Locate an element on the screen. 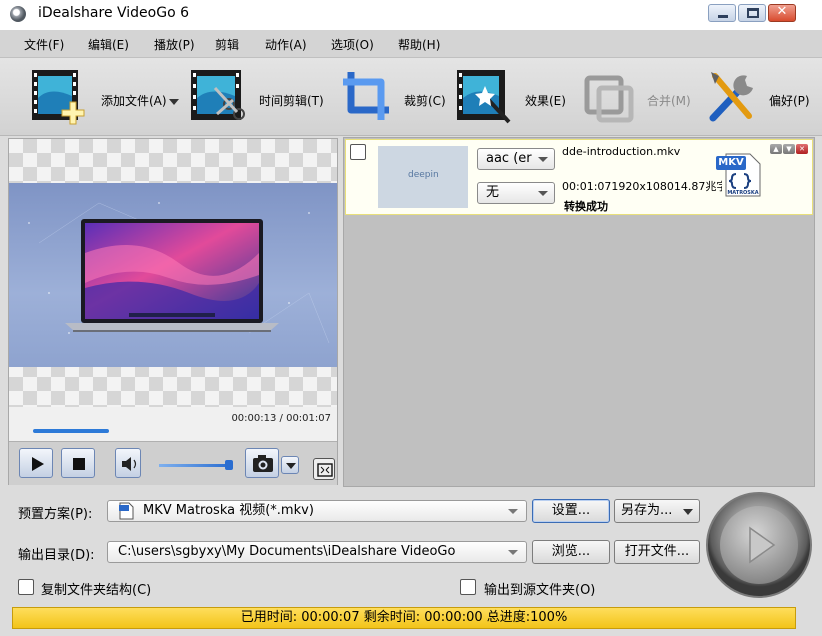  effect-button: 效果(E) is located at coordinates (512, 97).